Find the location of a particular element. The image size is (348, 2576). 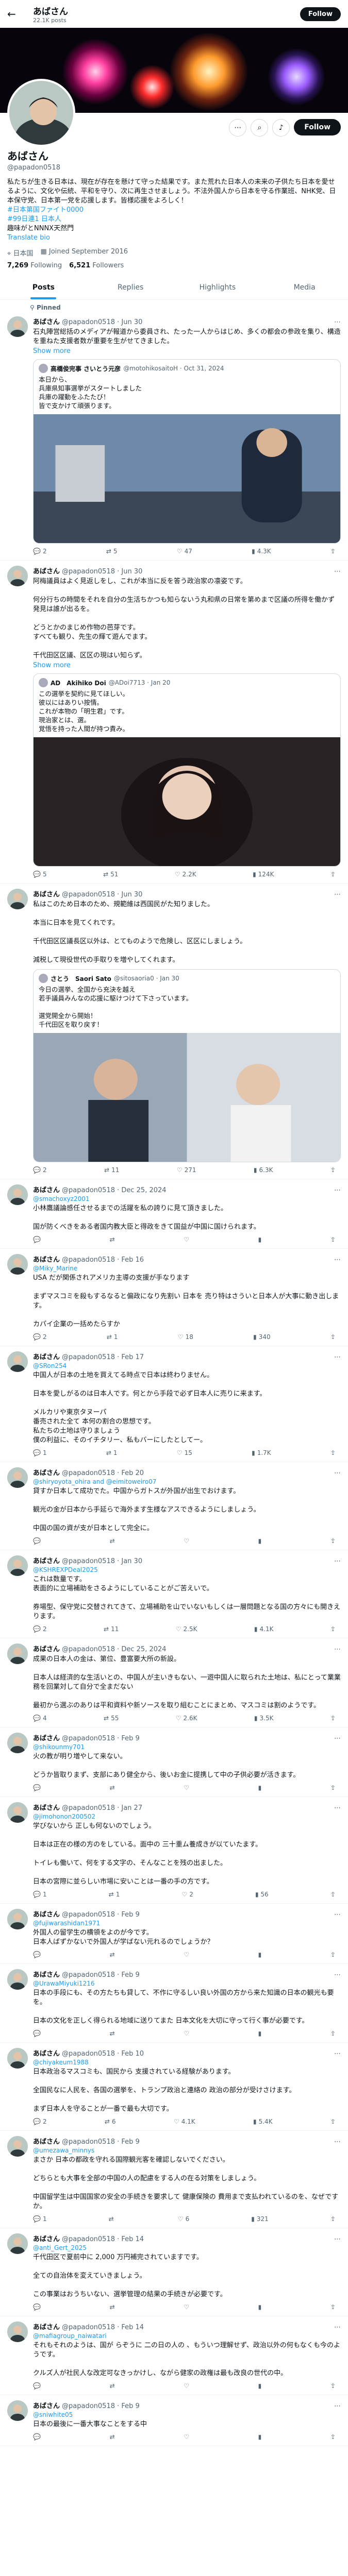

like-action: ♡ 18 is located at coordinates (185, 1337).